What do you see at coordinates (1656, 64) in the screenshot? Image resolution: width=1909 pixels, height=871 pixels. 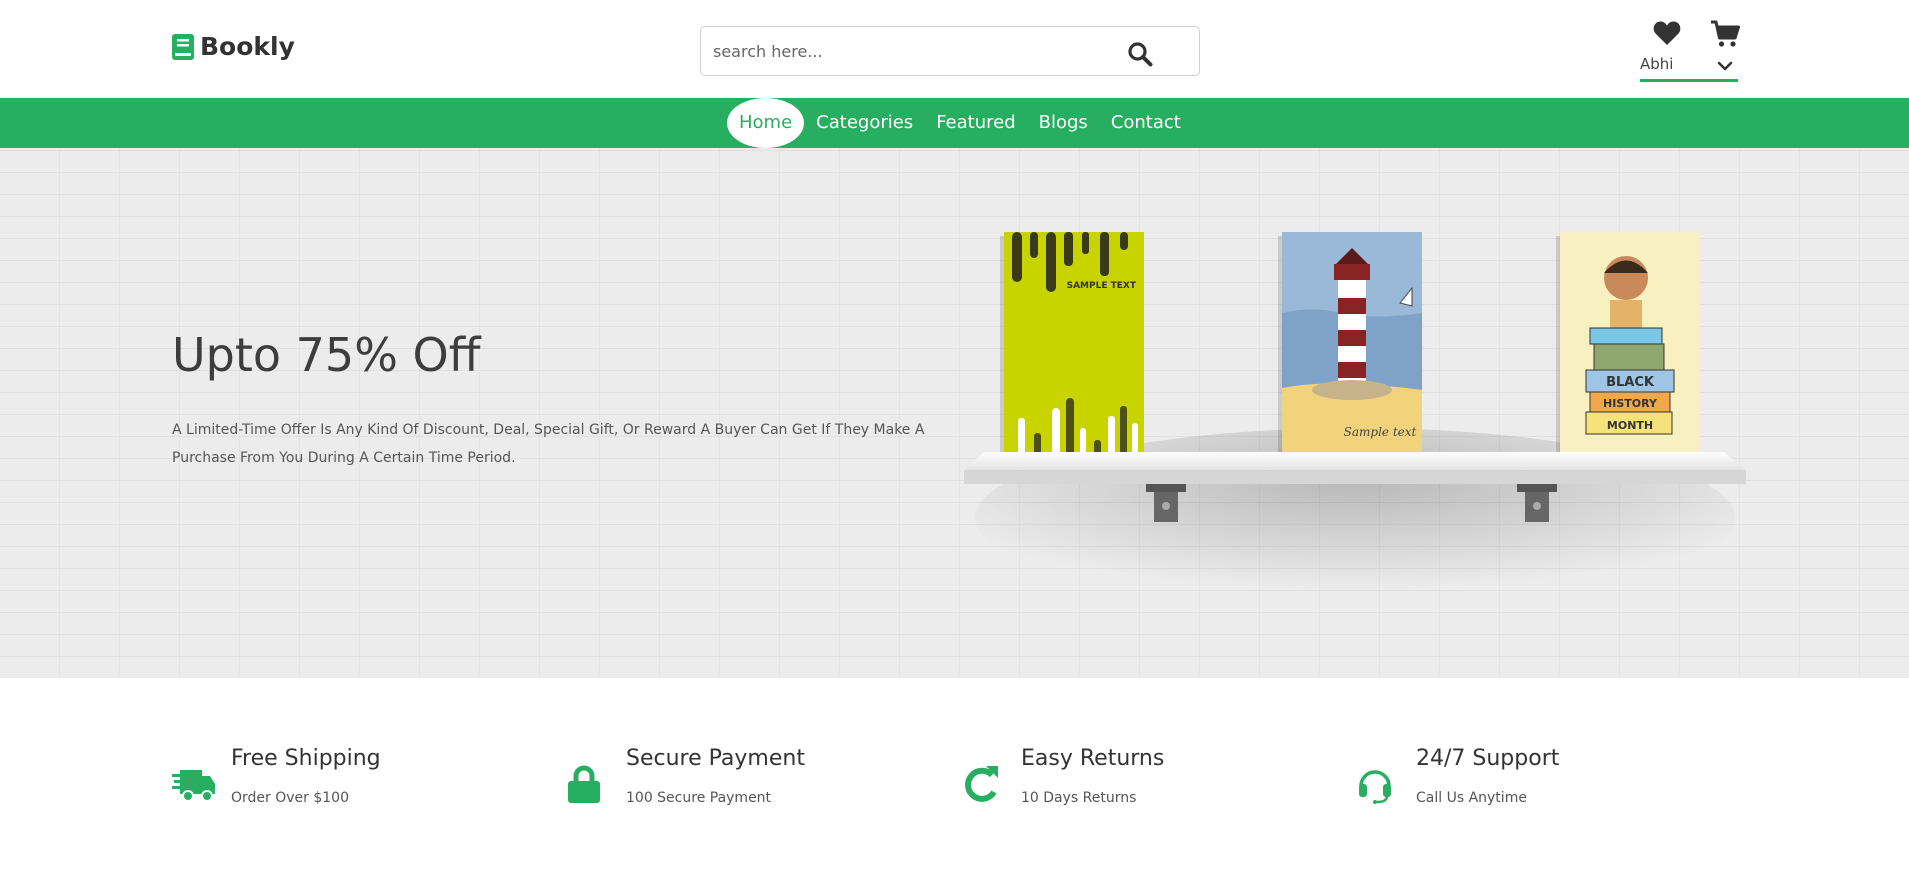 I see `user-name: Abhi` at bounding box center [1656, 64].